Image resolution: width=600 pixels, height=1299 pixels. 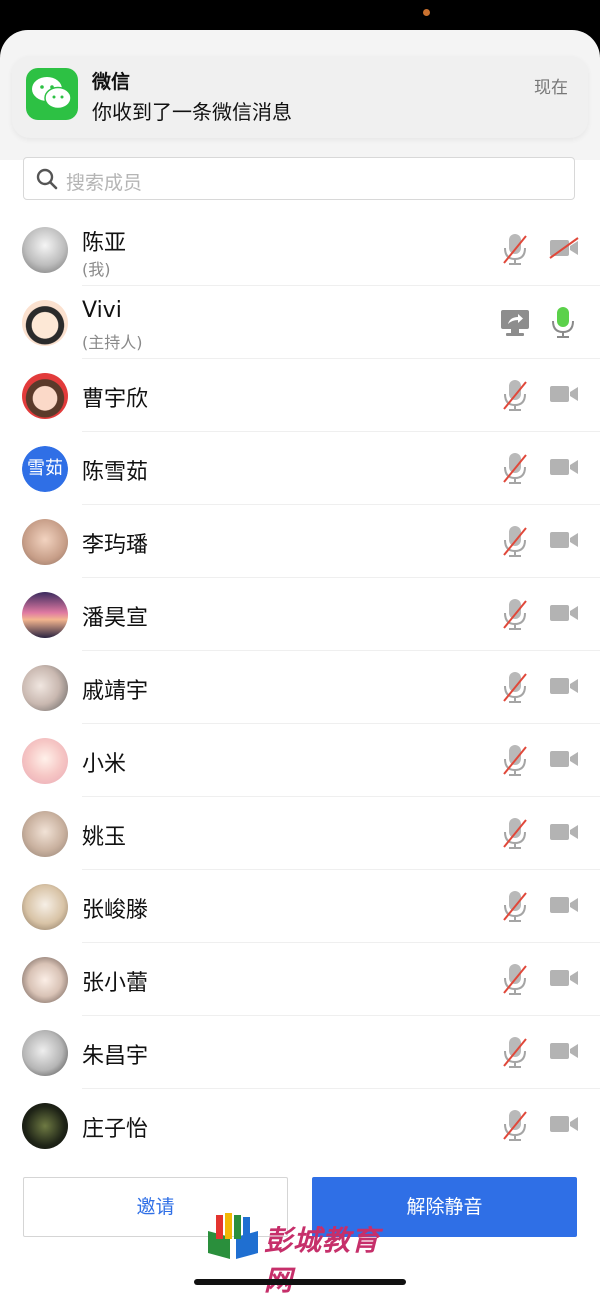 What do you see at coordinates (300, 760) in the screenshot?
I see `member-row: 小米` at bounding box center [300, 760].